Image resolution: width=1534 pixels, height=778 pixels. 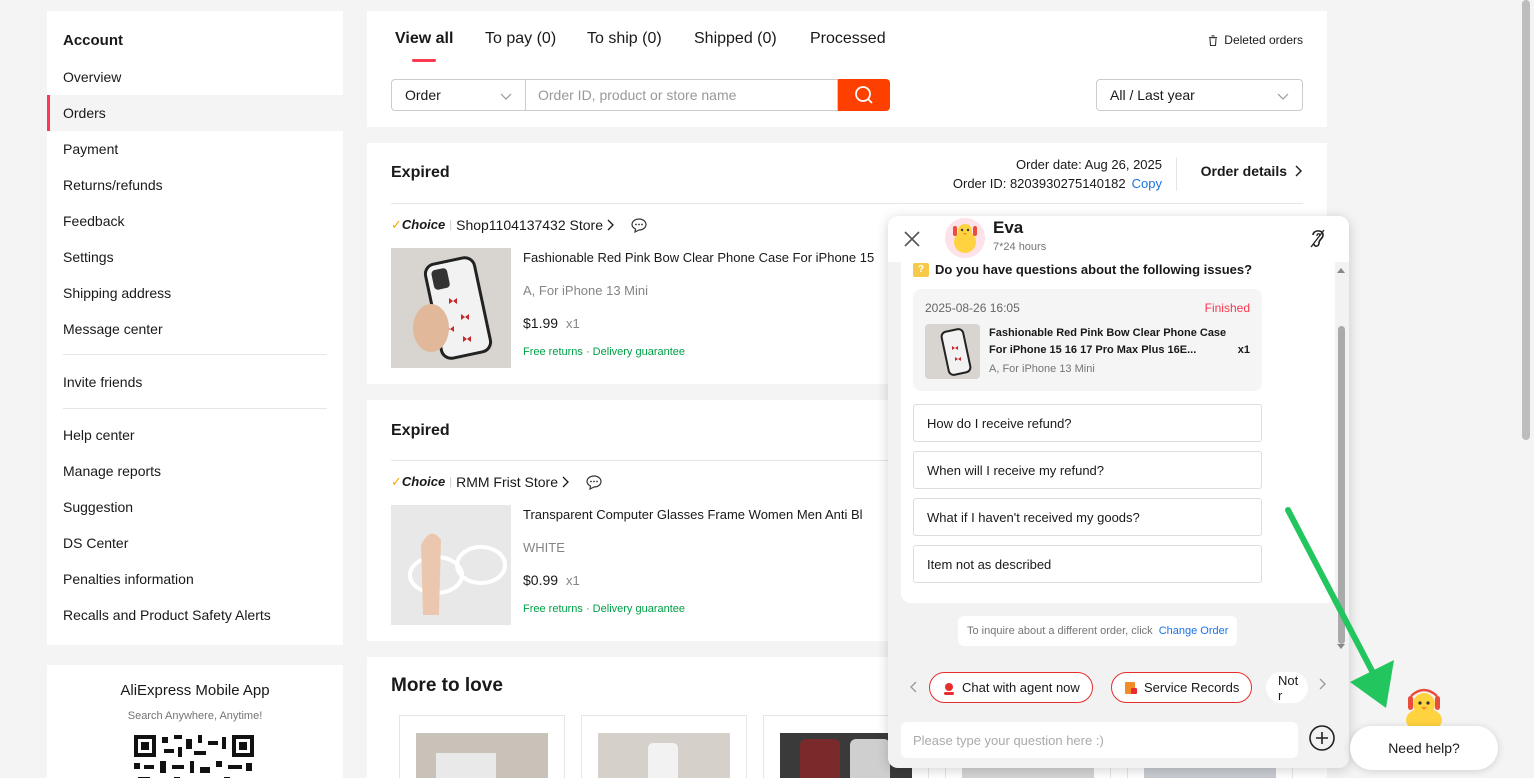 I want to click on search-button, so click(x=864, y=95).